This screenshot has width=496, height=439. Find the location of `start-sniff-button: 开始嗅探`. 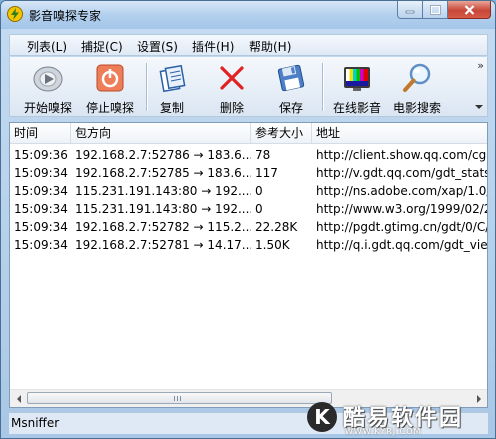

start-sniff-button: 开始嗅探 is located at coordinates (48, 87).